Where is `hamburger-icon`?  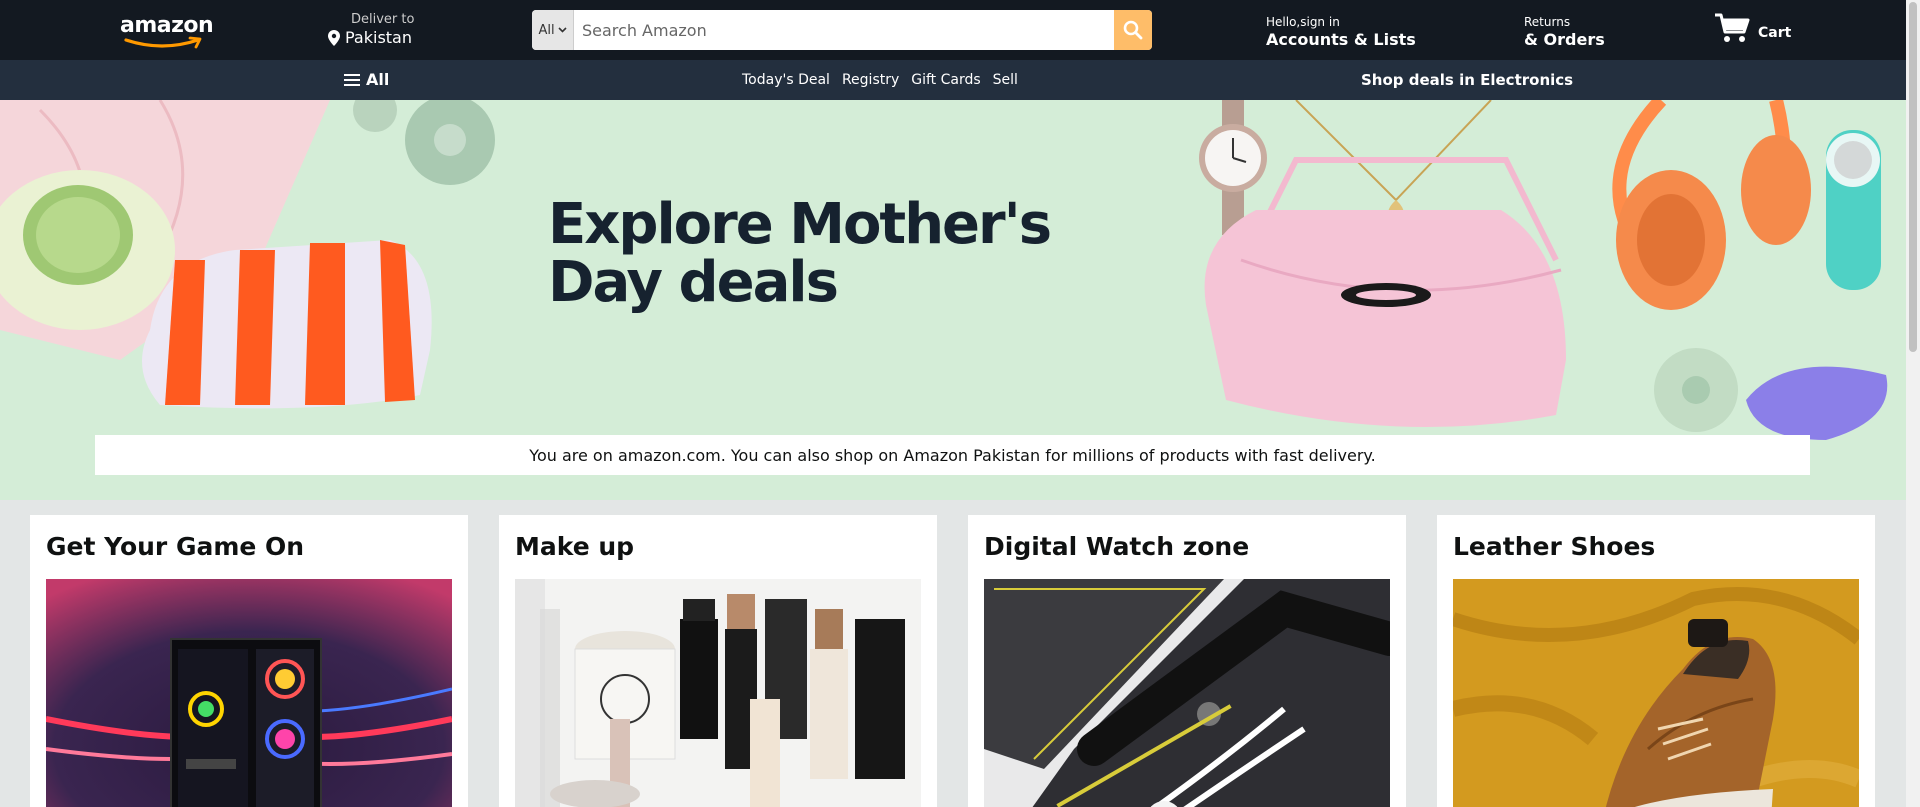 hamburger-icon is located at coordinates (352, 79).